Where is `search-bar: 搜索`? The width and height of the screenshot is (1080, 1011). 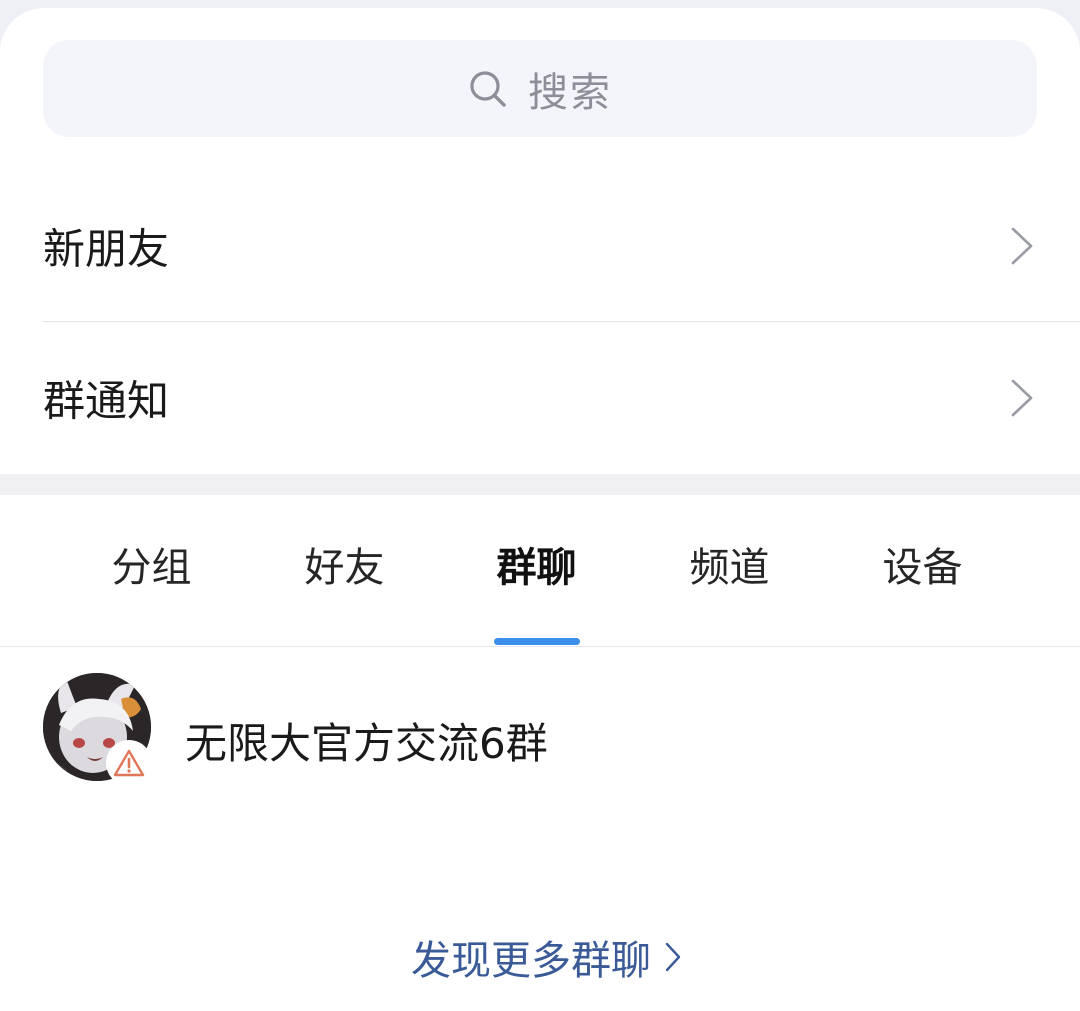 search-bar: 搜索 is located at coordinates (540, 88).